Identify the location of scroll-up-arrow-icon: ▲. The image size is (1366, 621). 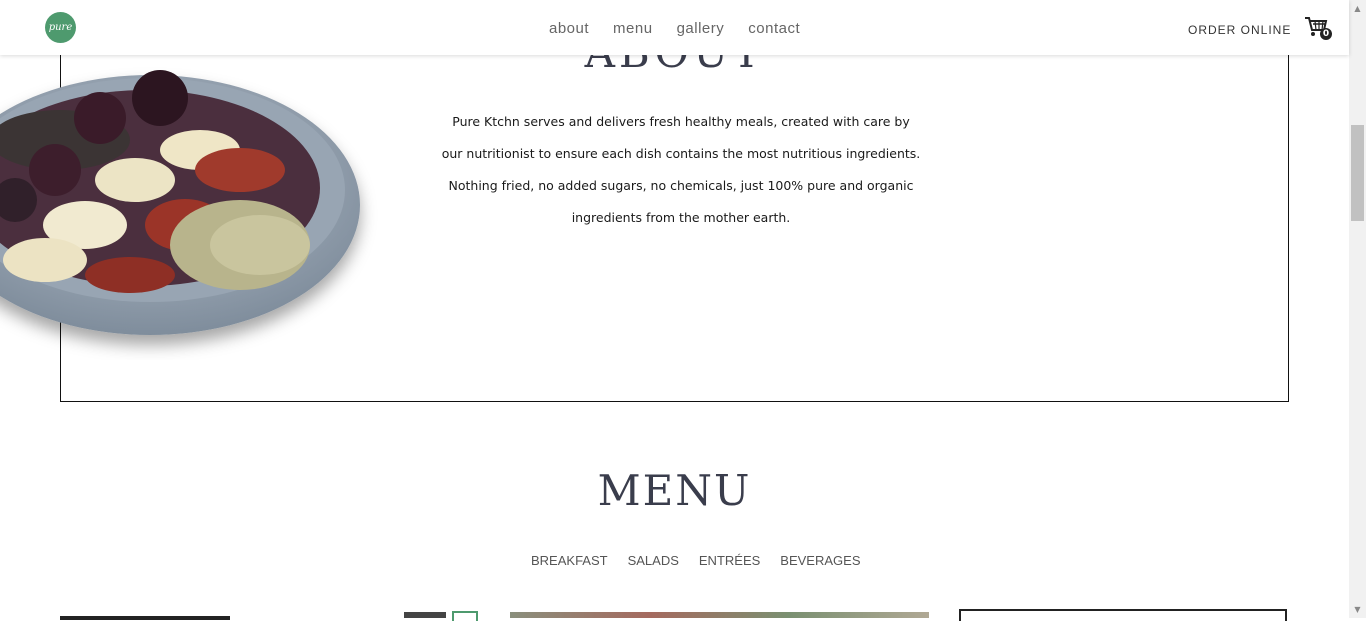
(1357, 8).